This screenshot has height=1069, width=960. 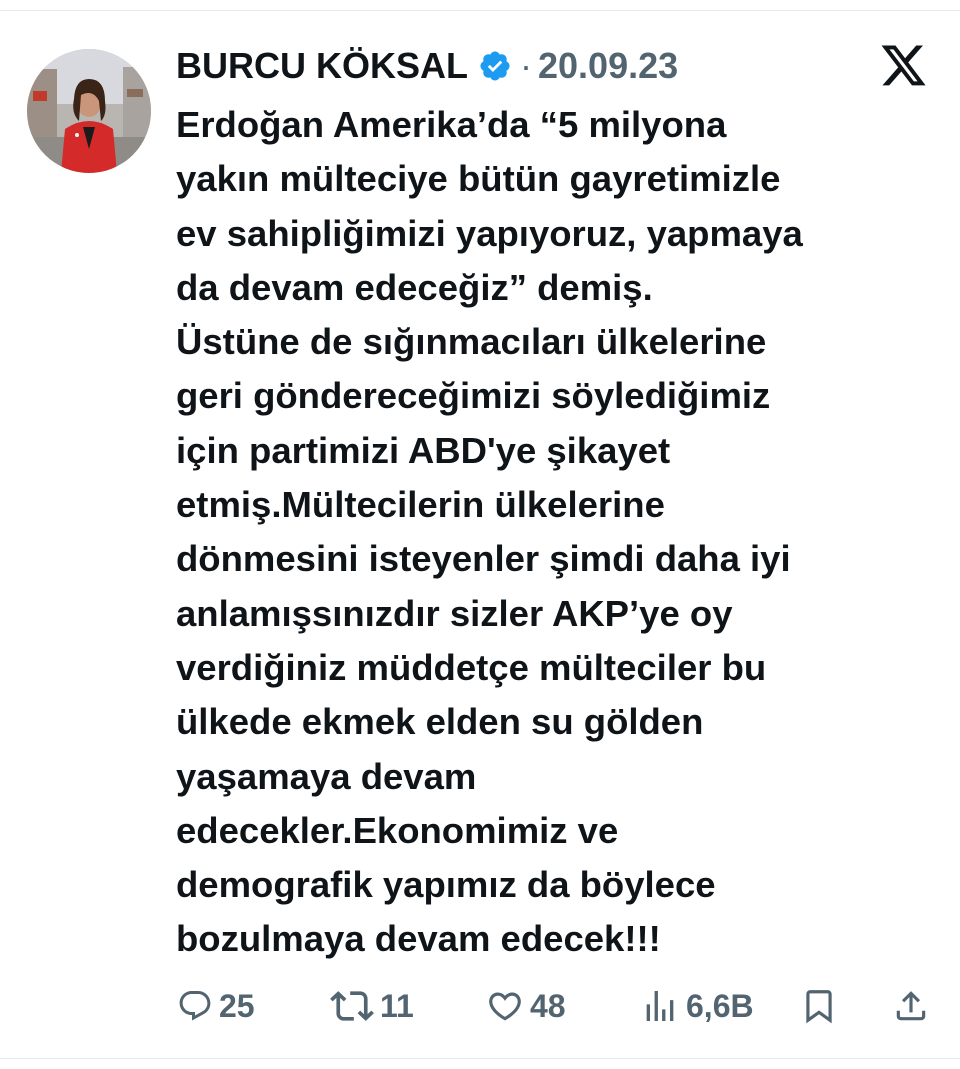 What do you see at coordinates (326, 776) in the screenshot?
I see `tweet-line: yaşamaya devam` at bounding box center [326, 776].